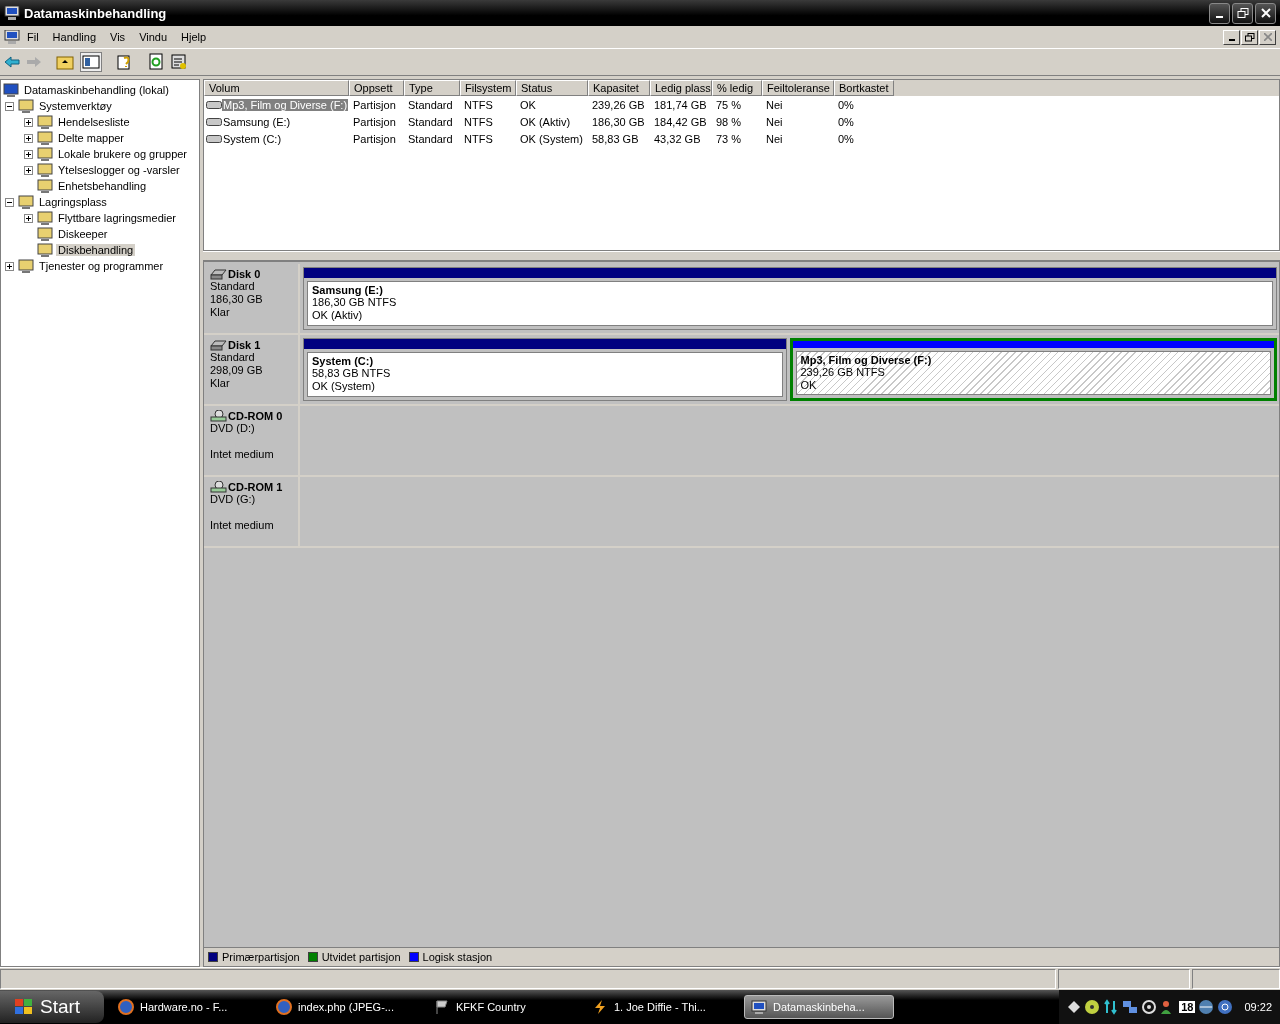  What do you see at coordinates (790, 298) in the screenshot?
I see `partition-block: Samsung (E:) 186,30 GB NTFS OK (Aktiv)` at bounding box center [790, 298].